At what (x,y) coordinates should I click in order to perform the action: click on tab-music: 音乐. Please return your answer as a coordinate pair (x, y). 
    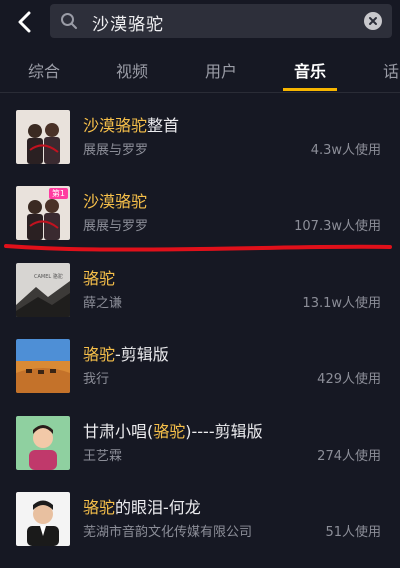
    Looking at the image, I should click on (310, 70).